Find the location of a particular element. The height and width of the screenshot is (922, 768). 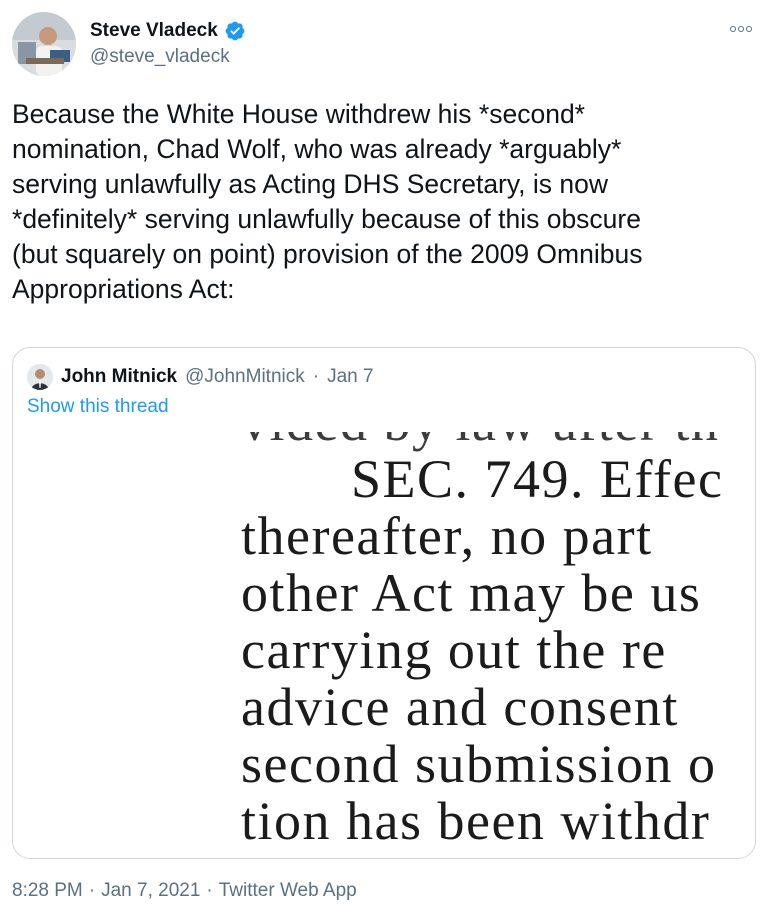

law-line: carrying out the re is located at coordinates (454, 650).